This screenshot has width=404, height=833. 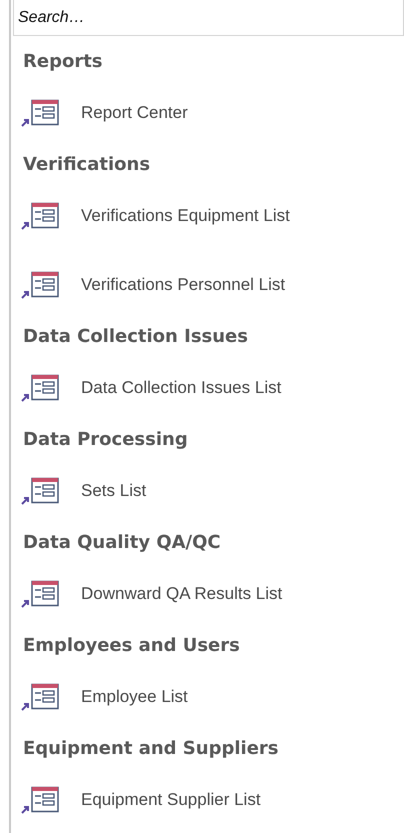 What do you see at coordinates (208, 697) in the screenshot?
I see `navigation-item: Employee List` at bounding box center [208, 697].